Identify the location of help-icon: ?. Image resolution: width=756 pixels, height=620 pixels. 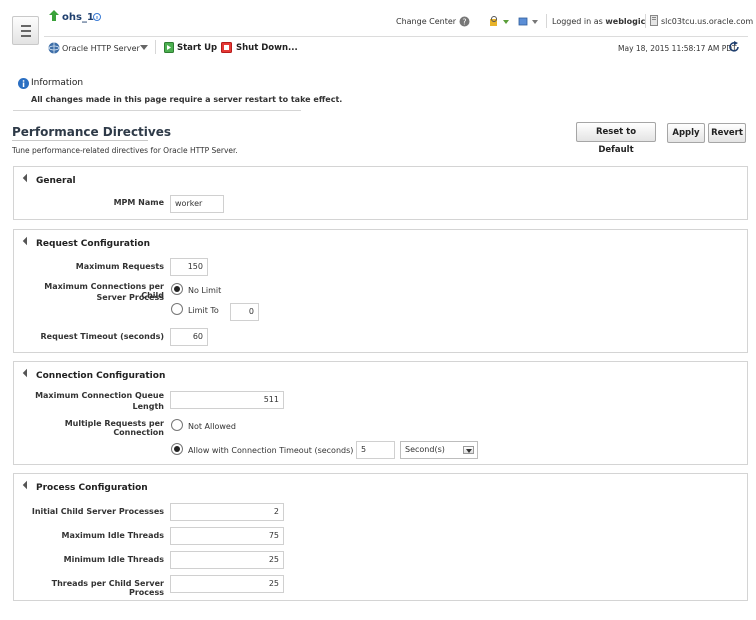
(464, 21).